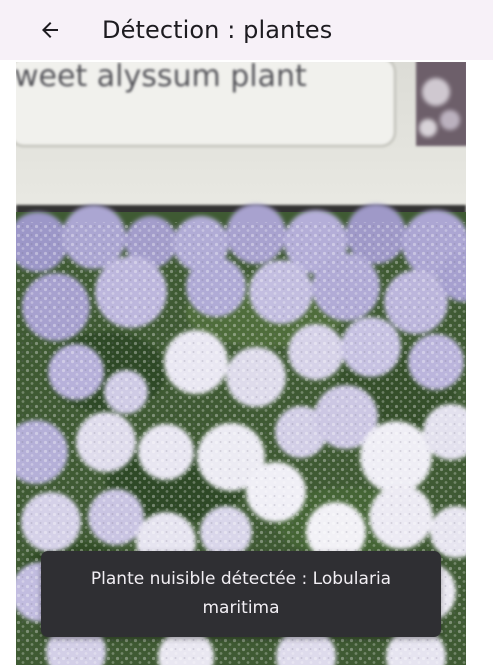  Describe the element at coordinates (217, 30) in the screenshot. I see `page-title: Détection : plantes` at that location.